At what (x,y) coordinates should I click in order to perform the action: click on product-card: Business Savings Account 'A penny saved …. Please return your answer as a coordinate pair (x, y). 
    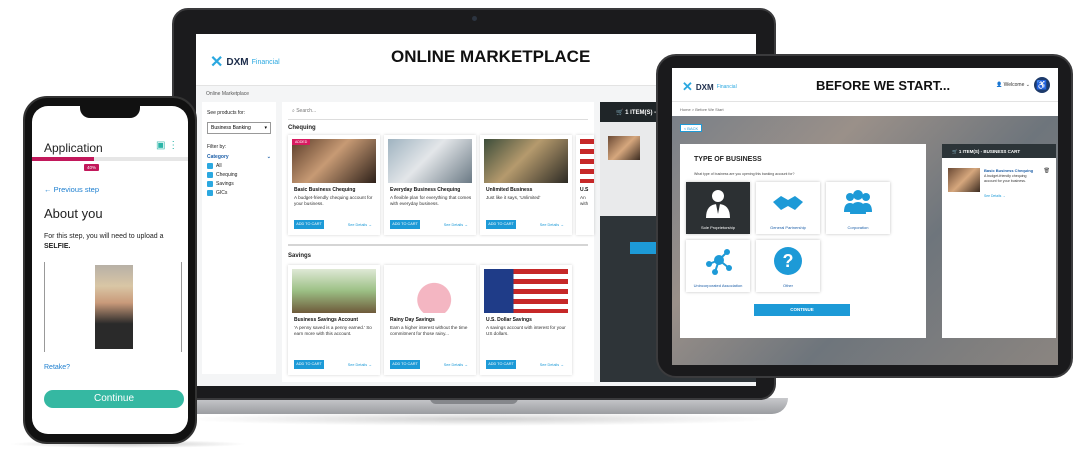
    Looking at the image, I should click on (334, 320).